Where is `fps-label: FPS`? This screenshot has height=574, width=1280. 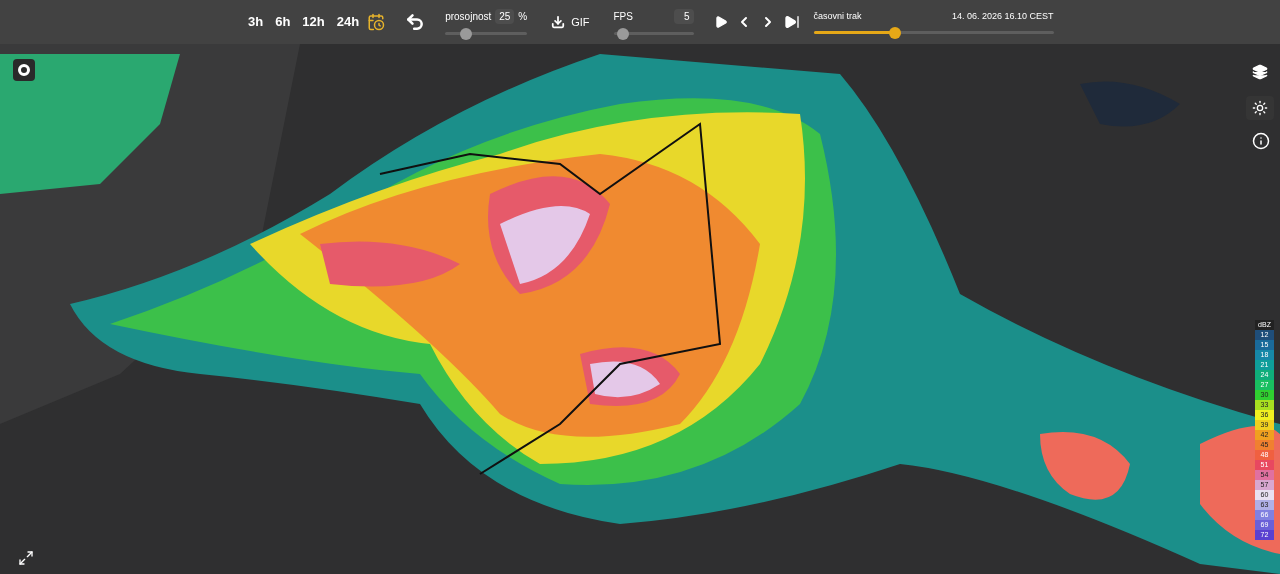
fps-label: FPS is located at coordinates (623, 17).